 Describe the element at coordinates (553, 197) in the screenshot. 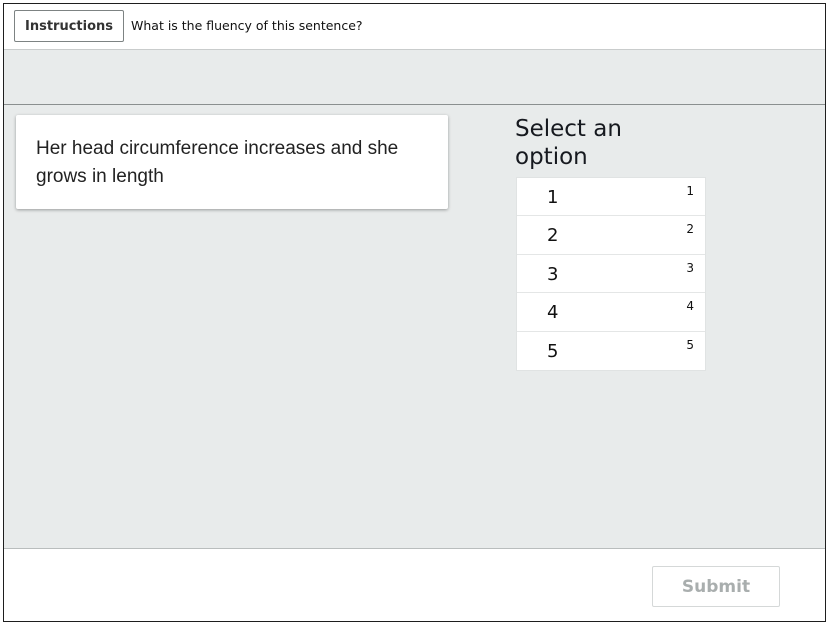

I see `option-label: 1` at that location.